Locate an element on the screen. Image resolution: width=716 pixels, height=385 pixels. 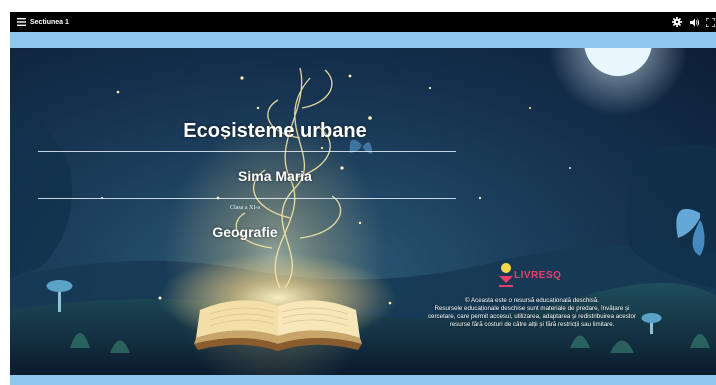
speaker-icon is located at coordinates (695, 22).